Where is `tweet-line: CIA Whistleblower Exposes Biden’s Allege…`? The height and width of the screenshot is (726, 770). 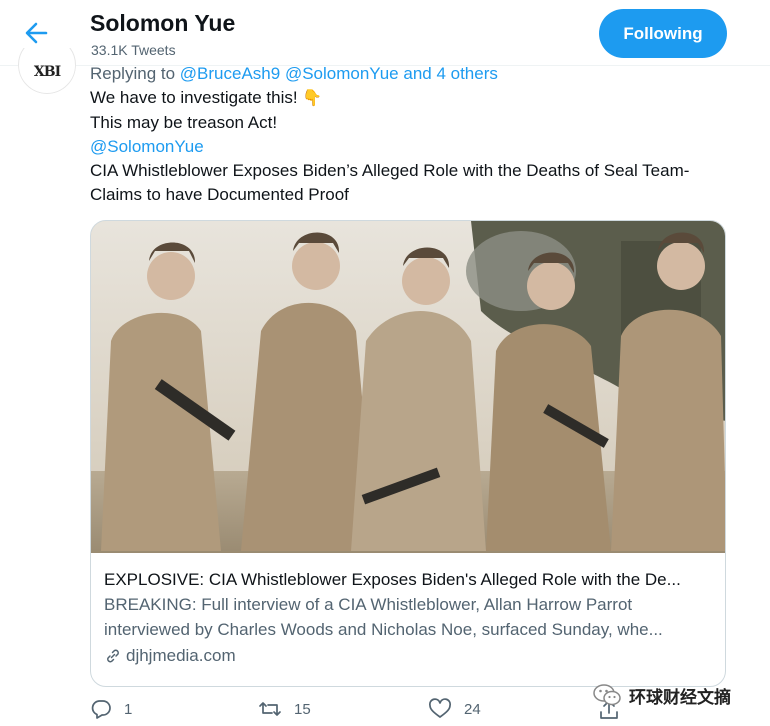 tweet-line: CIA Whistleblower Exposes Biden’s Allege… is located at coordinates (390, 182).